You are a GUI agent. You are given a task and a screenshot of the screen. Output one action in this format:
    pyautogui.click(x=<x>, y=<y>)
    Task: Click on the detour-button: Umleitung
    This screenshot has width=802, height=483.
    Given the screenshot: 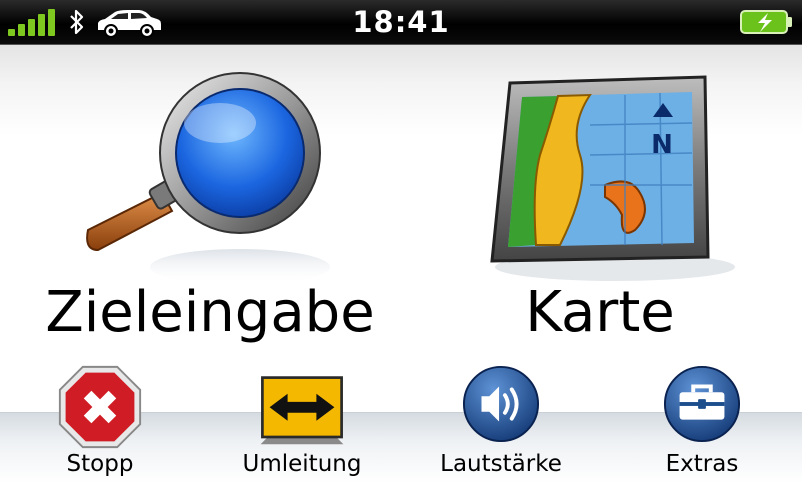 What is the action you would take?
    pyautogui.click(x=302, y=420)
    